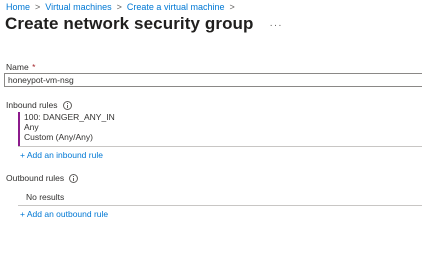 This screenshot has height=253, width=422. What do you see at coordinates (19, 129) in the screenshot?
I see `rule-accent-bar` at bounding box center [19, 129].